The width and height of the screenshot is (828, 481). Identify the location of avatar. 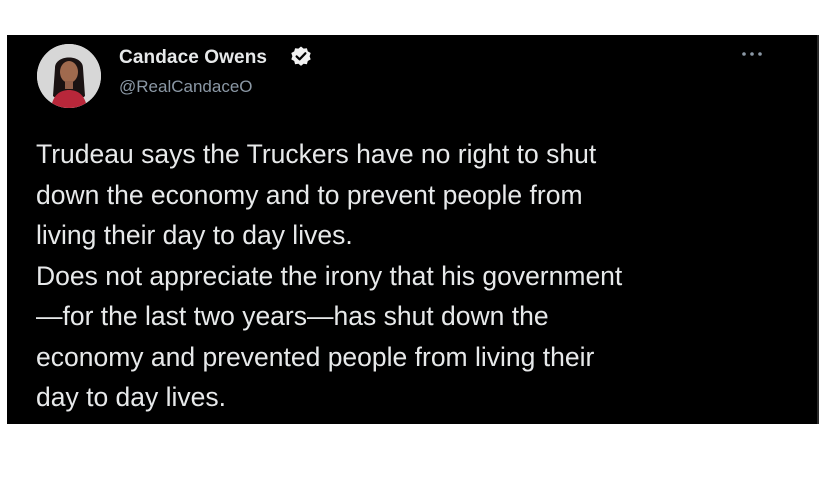
(69, 76).